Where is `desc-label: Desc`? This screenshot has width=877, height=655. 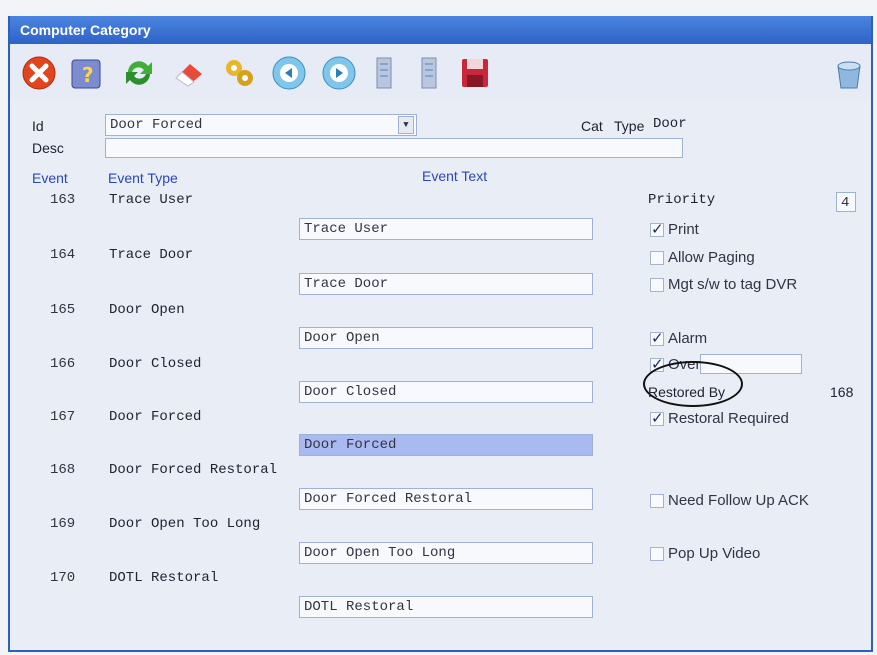
desc-label: Desc is located at coordinates (48, 148).